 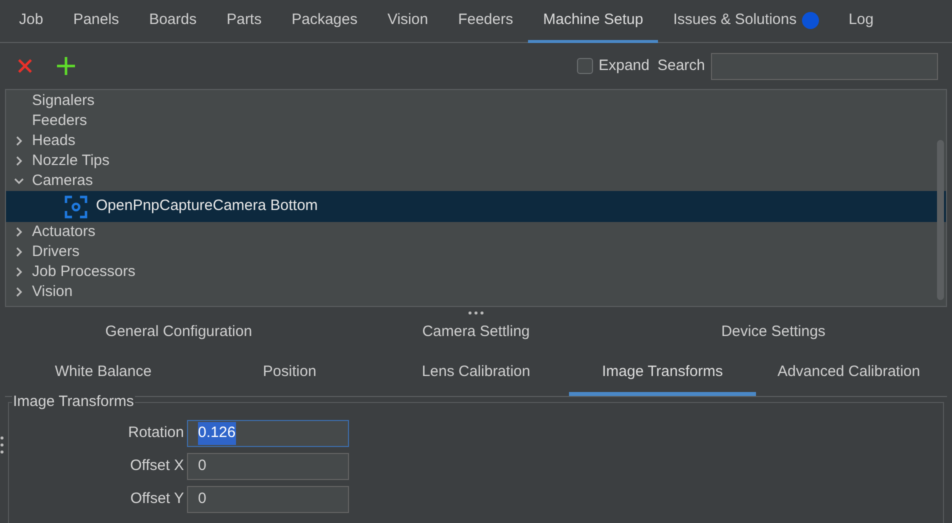 I want to click on tree-item: Vision, so click(x=476, y=292).